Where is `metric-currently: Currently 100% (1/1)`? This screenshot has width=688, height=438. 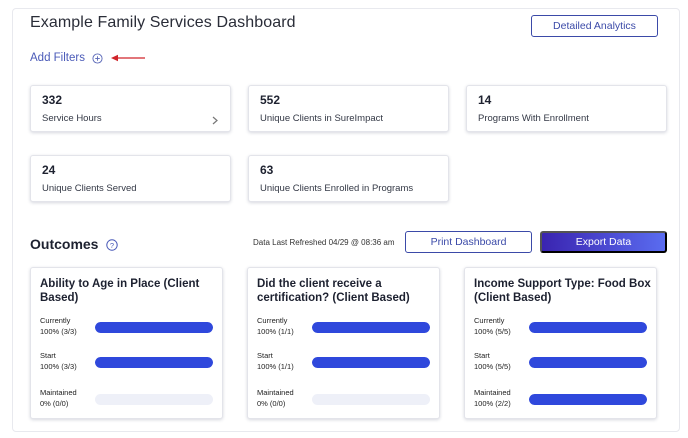 metric-currently: Currently 100% (1/1) is located at coordinates (344, 327).